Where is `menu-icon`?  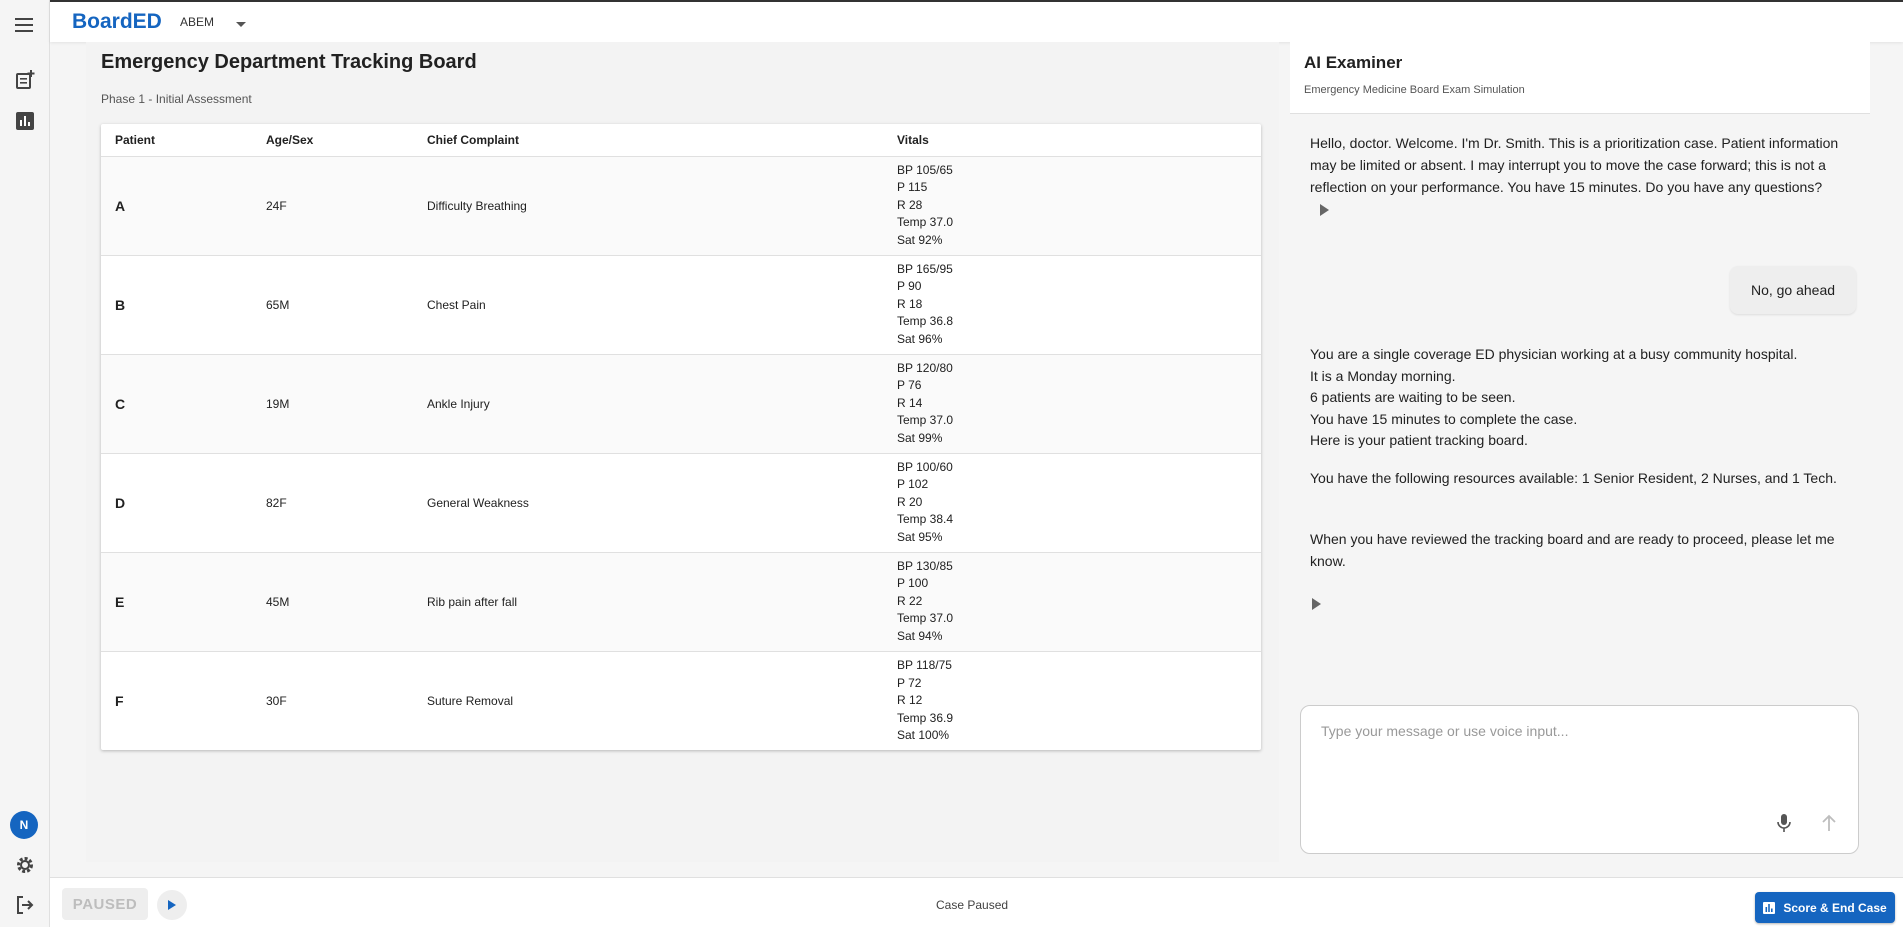
menu-icon is located at coordinates (25, 25).